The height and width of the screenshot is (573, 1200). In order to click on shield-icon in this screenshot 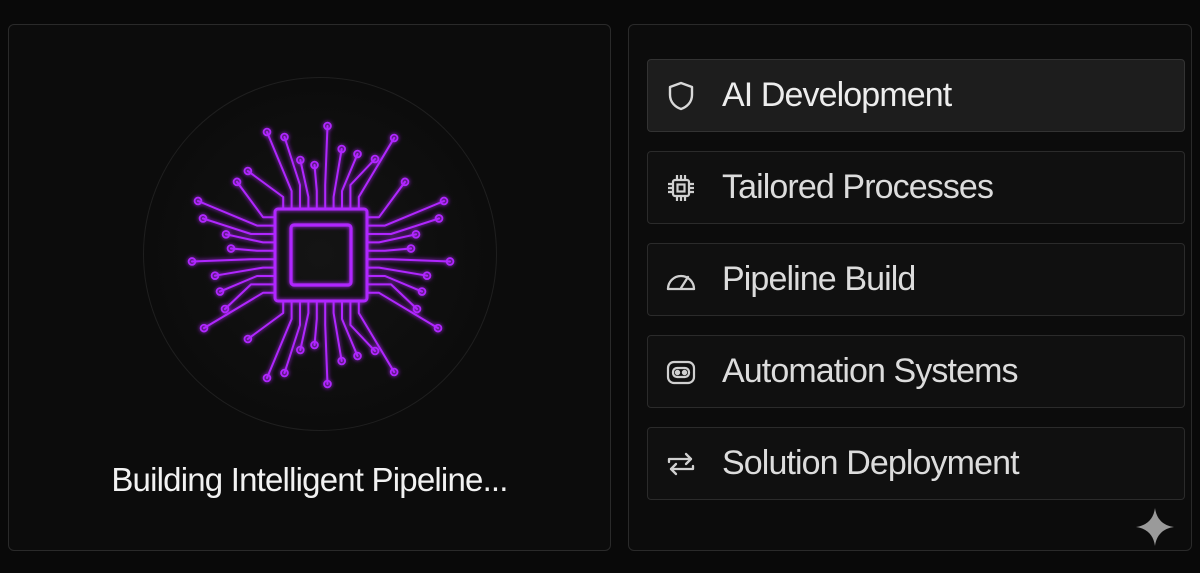, I will do `click(681, 96)`.